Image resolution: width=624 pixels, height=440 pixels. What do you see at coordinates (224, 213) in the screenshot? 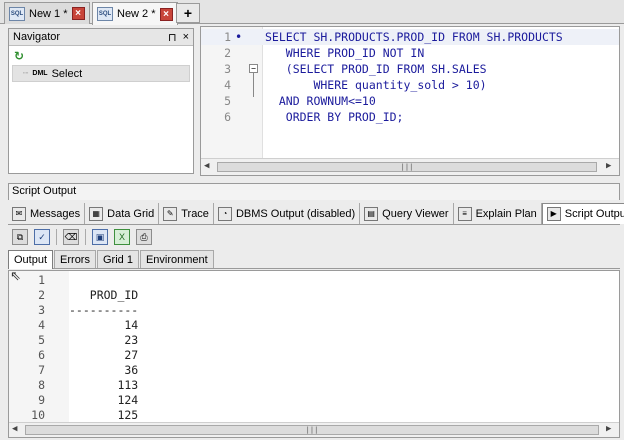
I see `dbms-output-icon: ◔` at bounding box center [224, 213].